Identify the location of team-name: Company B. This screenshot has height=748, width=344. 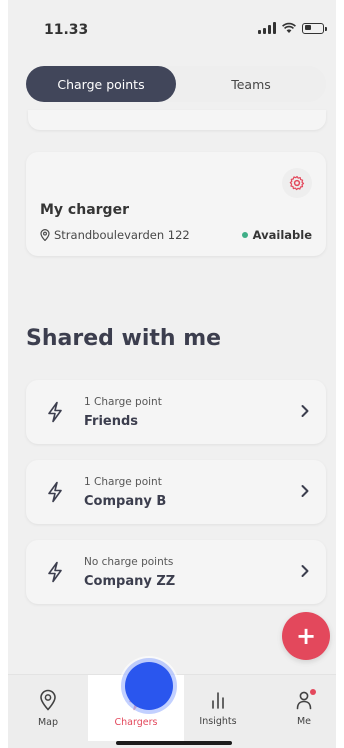
(125, 501).